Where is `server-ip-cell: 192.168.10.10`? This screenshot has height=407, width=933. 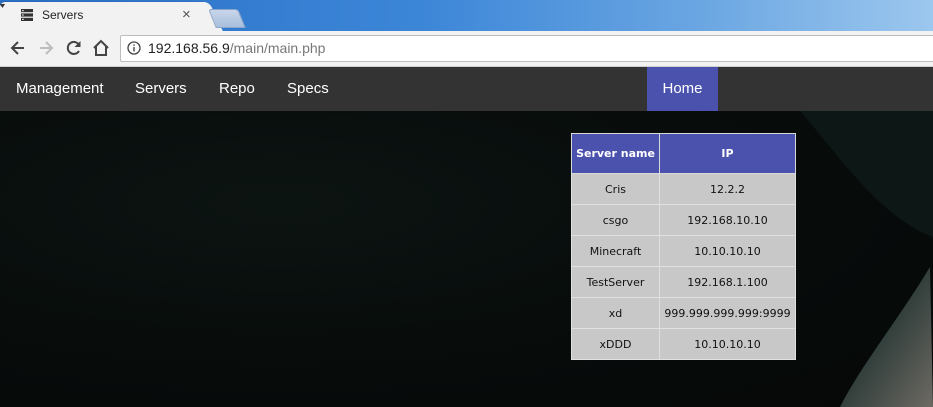 server-ip-cell: 192.168.10.10 is located at coordinates (727, 220).